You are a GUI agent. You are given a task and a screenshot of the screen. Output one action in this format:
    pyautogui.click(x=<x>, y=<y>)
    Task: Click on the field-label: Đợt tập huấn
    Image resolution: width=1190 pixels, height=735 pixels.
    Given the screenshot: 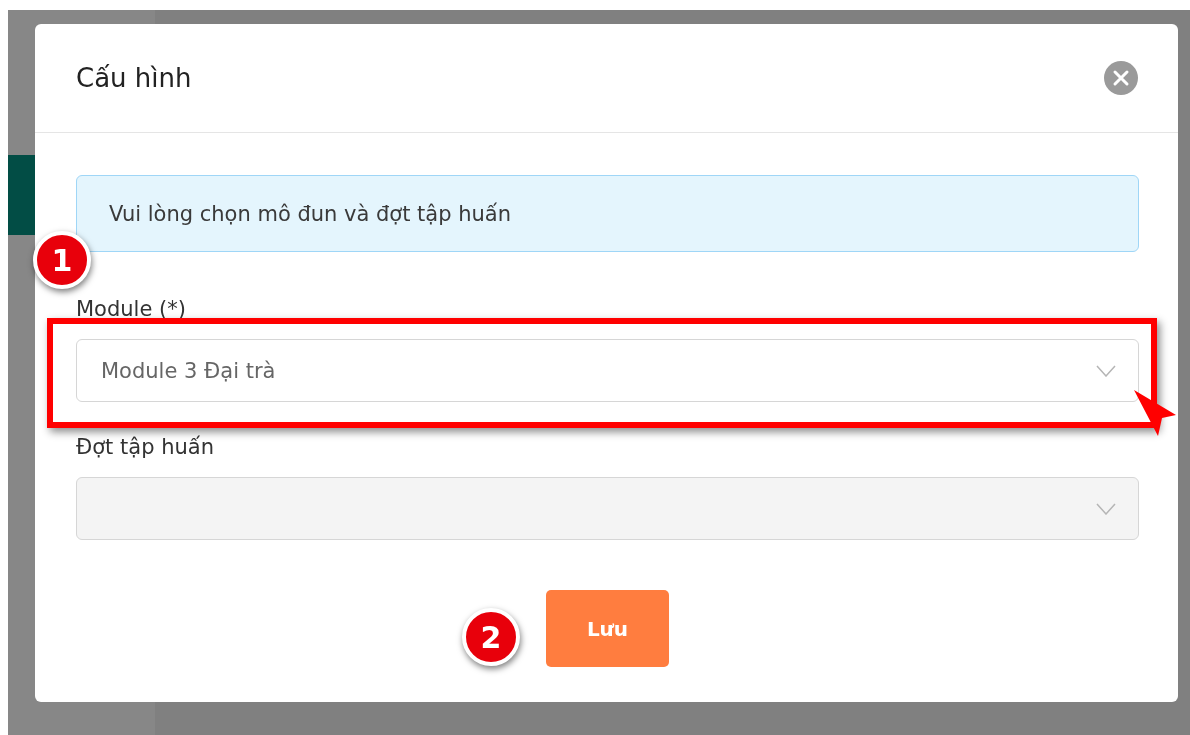 What is the action you would take?
    pyautogui.click(x=145, y=447)
    